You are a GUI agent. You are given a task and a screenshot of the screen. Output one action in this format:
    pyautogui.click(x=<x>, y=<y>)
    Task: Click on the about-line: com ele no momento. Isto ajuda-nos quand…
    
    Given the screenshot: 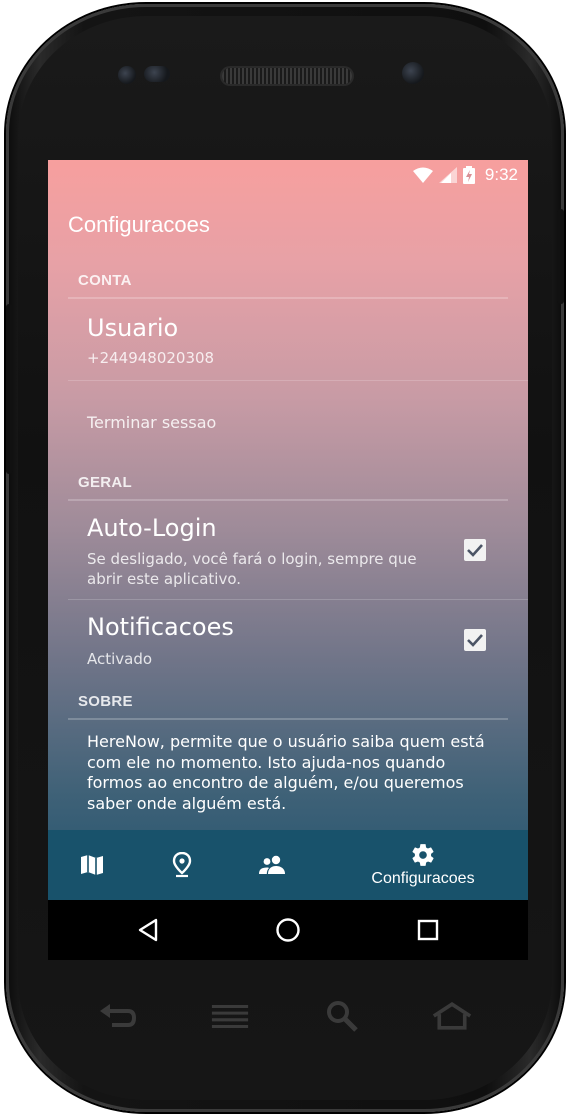 What is the action you would take?
    pyautogui.click(x=266, y=762)
    